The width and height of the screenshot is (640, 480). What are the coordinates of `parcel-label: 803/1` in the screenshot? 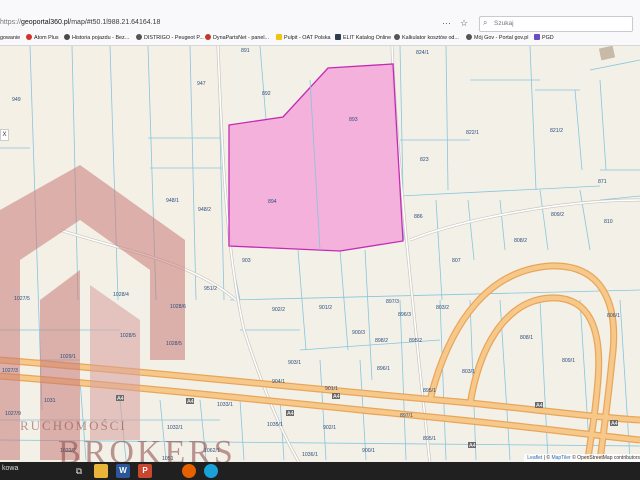 It's located at (468, 372).